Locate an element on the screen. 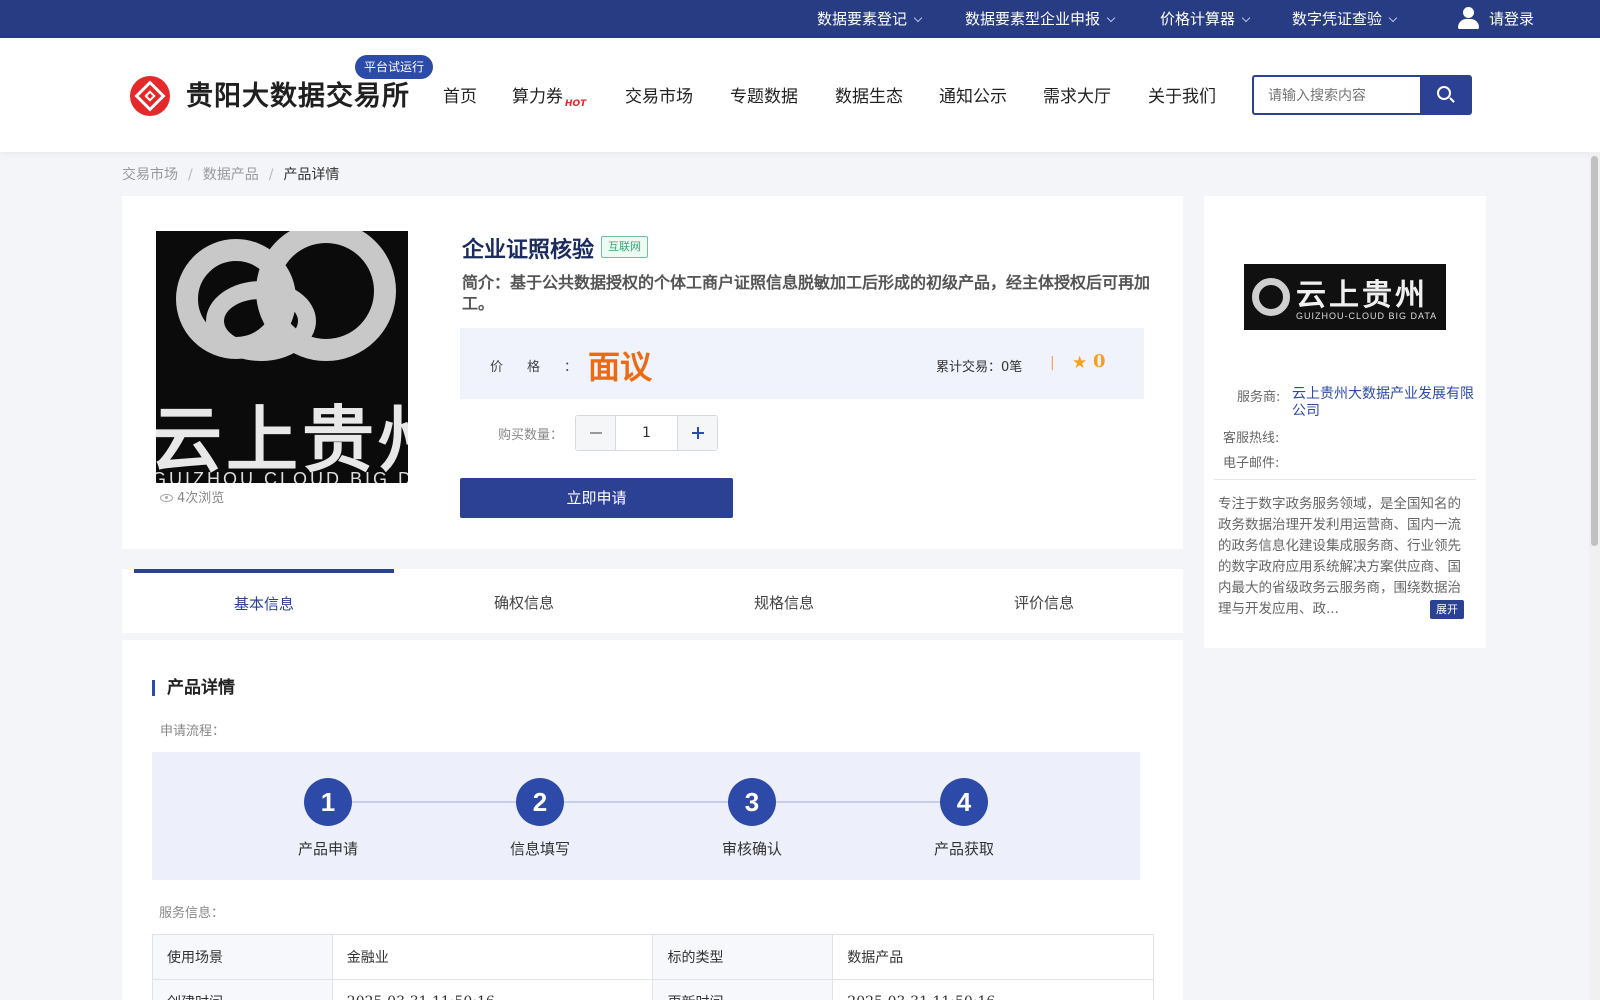 The height and width of the screenshot is (1000, 1600). step-number: 1 is located at coordinates (328, 802).